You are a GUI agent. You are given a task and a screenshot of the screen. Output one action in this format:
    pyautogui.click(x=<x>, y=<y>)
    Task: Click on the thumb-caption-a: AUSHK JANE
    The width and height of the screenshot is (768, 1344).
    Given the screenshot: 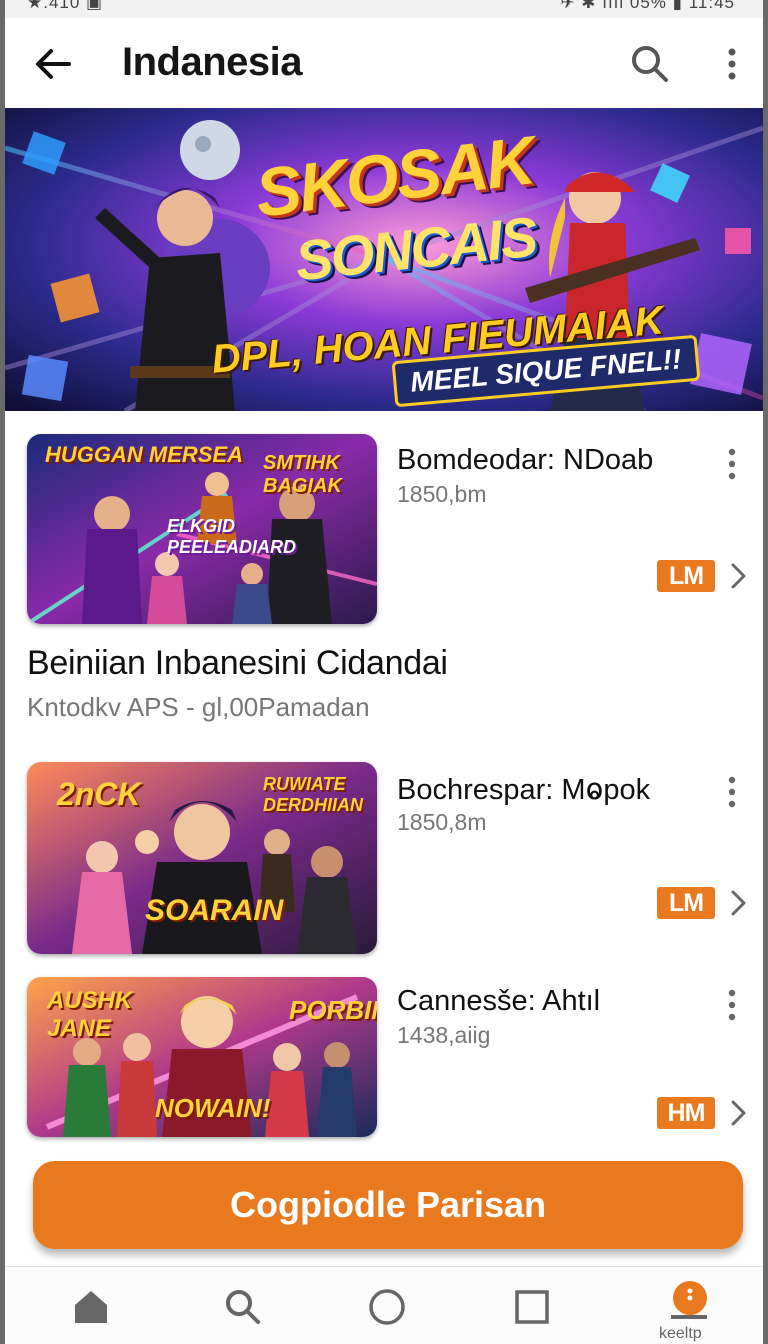 What is the action you would take?
    pyautogui.click(x=90, y=1014)
    